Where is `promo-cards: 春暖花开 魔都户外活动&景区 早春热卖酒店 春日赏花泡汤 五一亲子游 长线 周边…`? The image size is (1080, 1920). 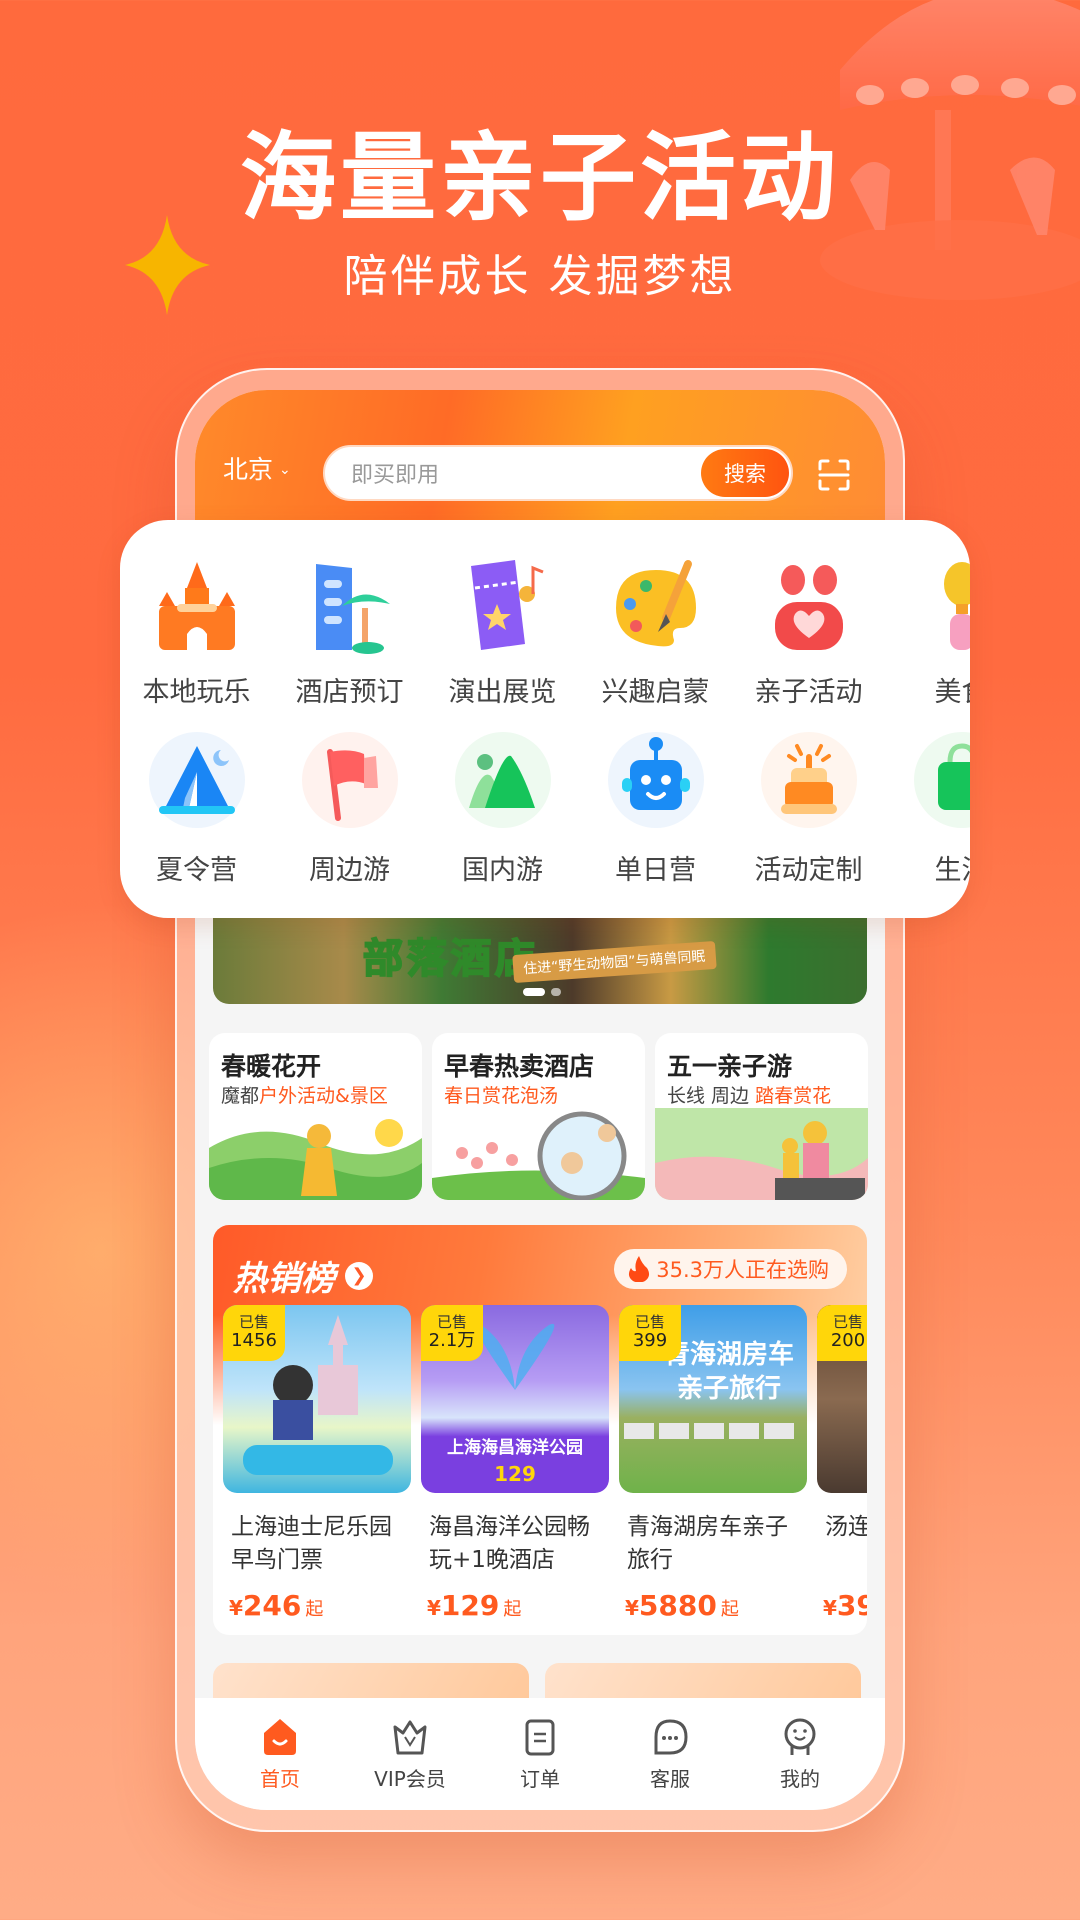
promo-cards: 春暖花开 魔都户外活动&景区 早春热卖酒店 春日赏花泡汤 五一亲子游 长线 周边… is located at coordinates (538, 1116).